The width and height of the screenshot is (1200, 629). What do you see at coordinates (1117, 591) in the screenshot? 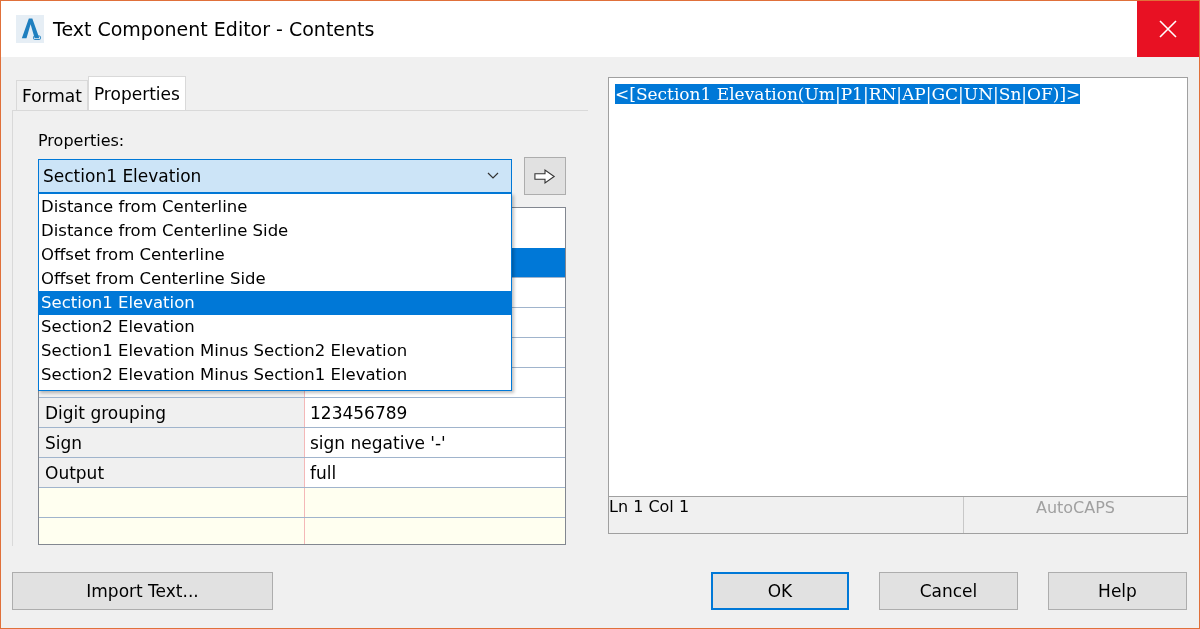
I see `dialog-button: Help` at bounding box center [1117, 591].